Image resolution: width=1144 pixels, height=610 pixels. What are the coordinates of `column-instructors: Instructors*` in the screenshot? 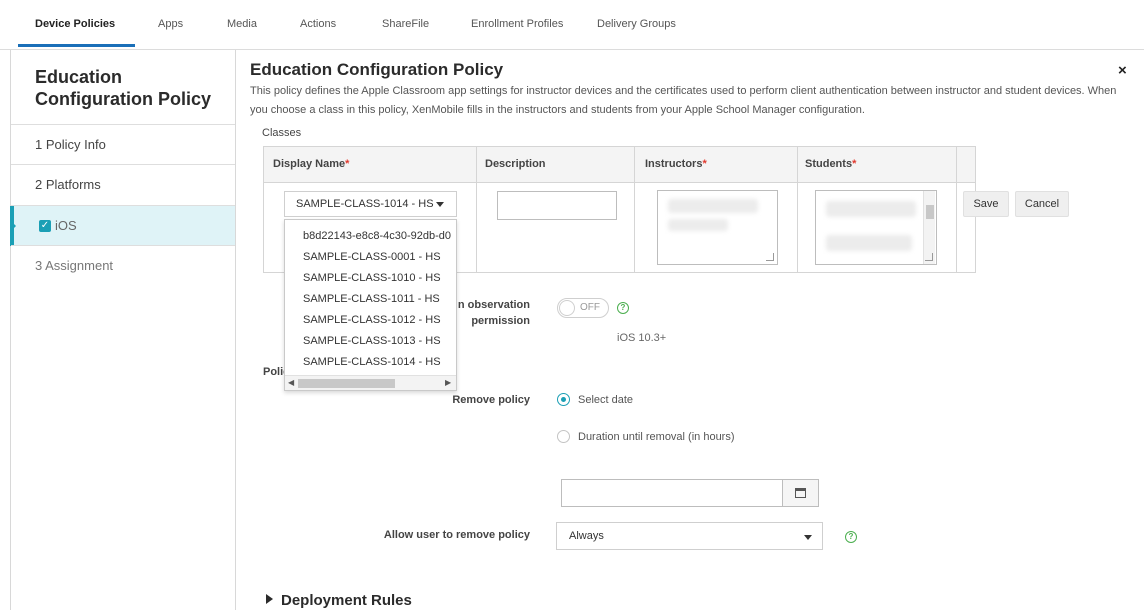 It's located at (676, 164).